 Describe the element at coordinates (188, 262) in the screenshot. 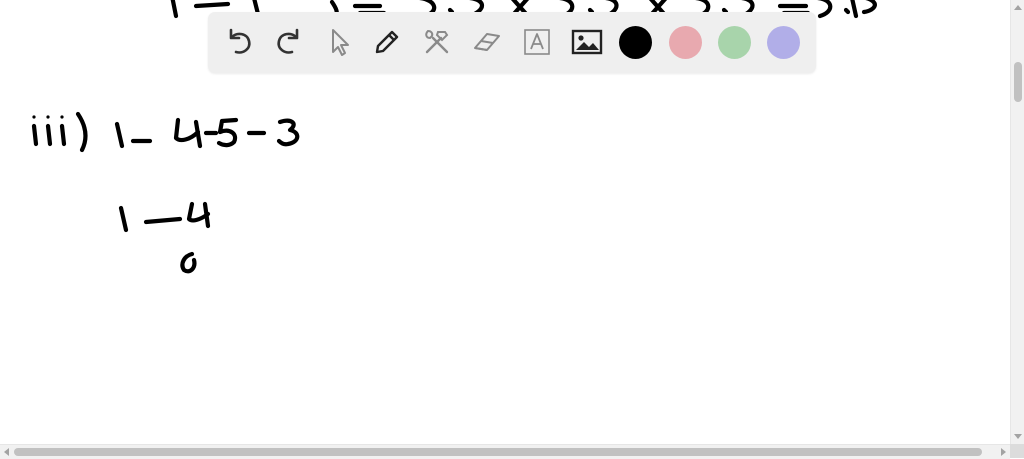

I see `ink-edge-weight` at that location.